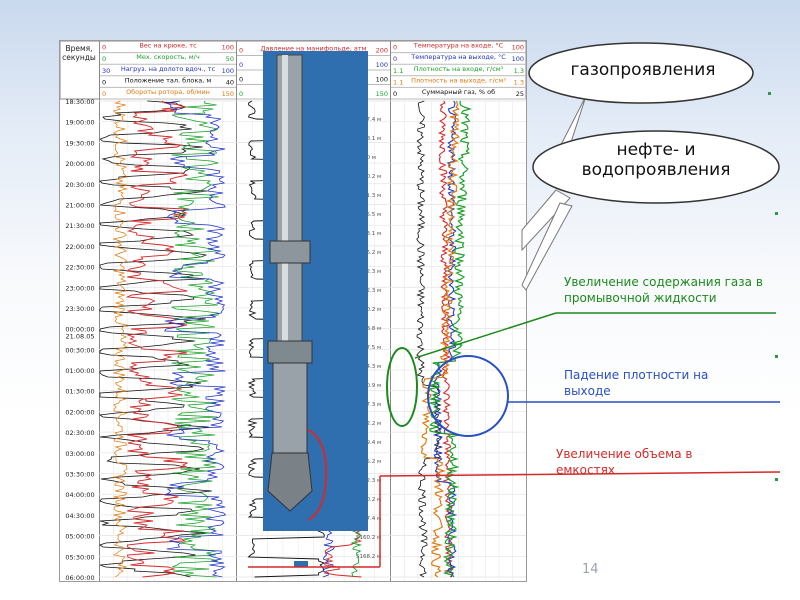  Describe the element at coordinates (590, 569) in the screenshot. I see `page-number: 14` at that location.